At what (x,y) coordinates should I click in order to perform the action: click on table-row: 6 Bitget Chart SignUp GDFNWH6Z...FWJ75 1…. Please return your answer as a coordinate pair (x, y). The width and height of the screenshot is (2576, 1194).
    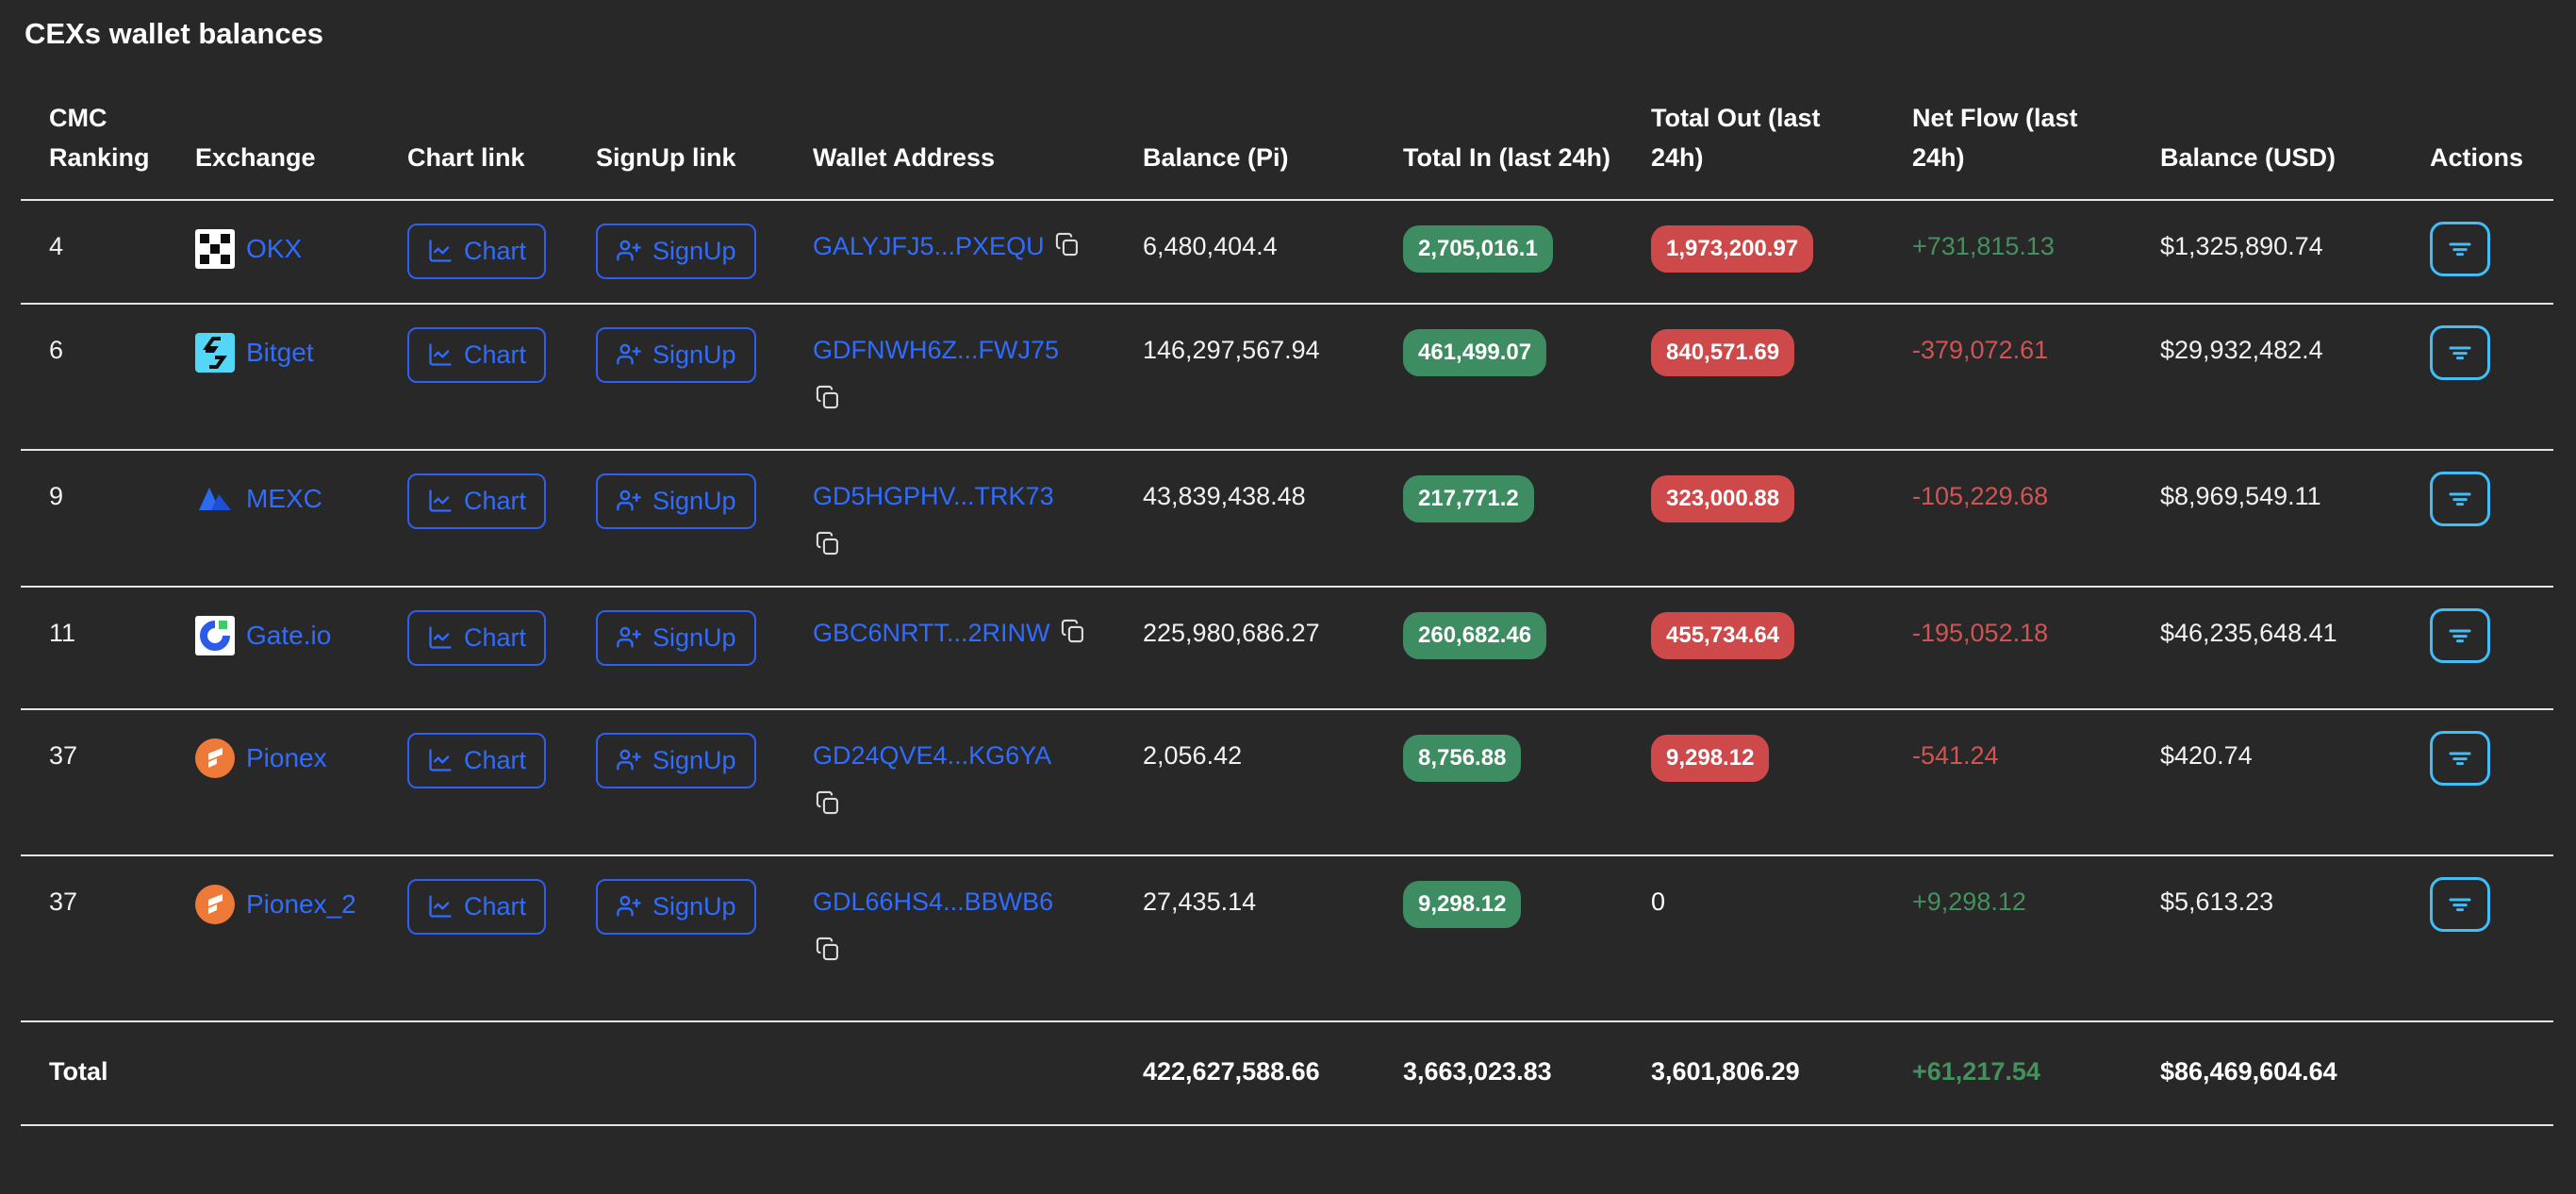
    Looking at the image, I should click on (1287, 377).